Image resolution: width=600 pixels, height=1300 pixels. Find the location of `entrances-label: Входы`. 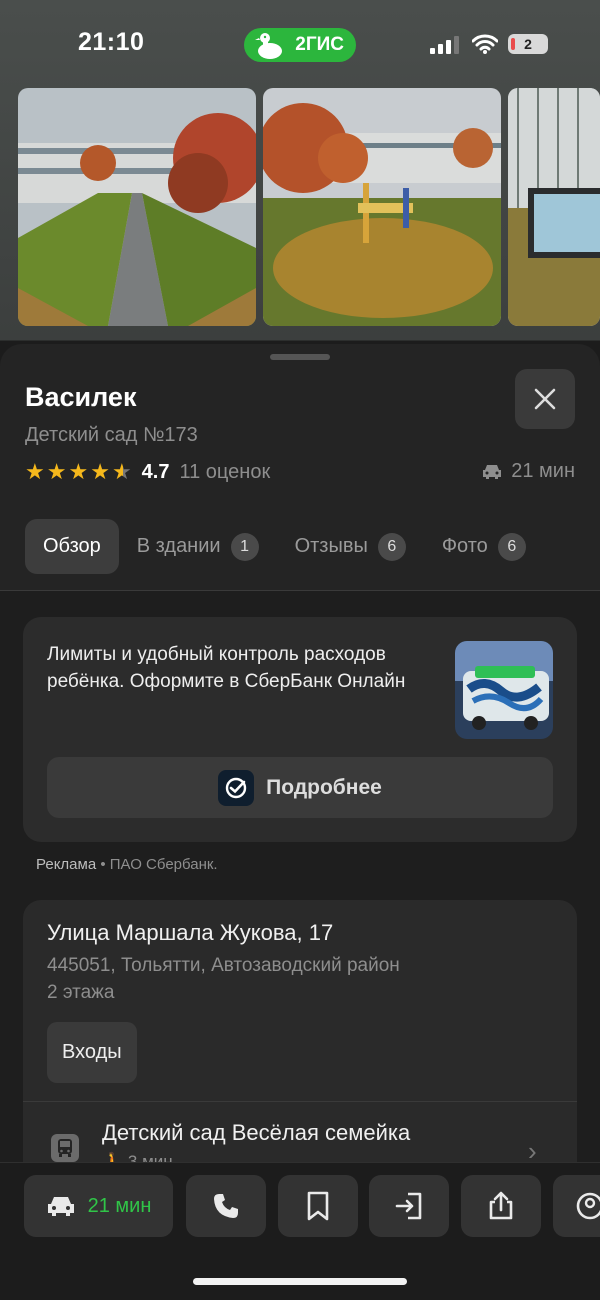

entrances-label: Входы is located at coordinates (92, 1052).